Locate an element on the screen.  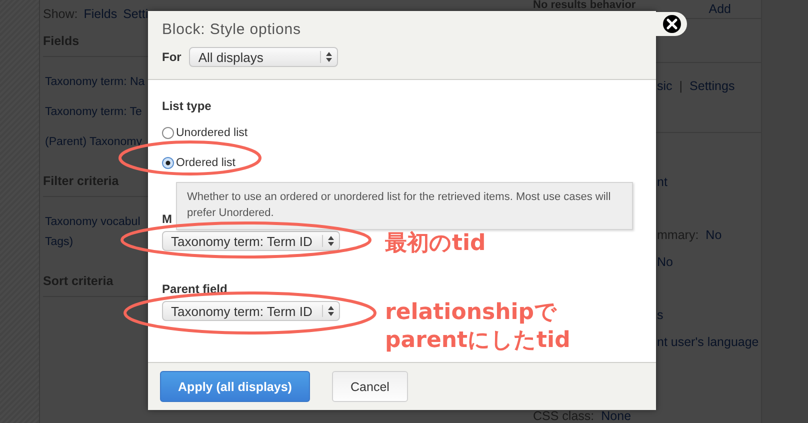
field-link: Taxonomy term: Na is located at coordinates (95, 82).